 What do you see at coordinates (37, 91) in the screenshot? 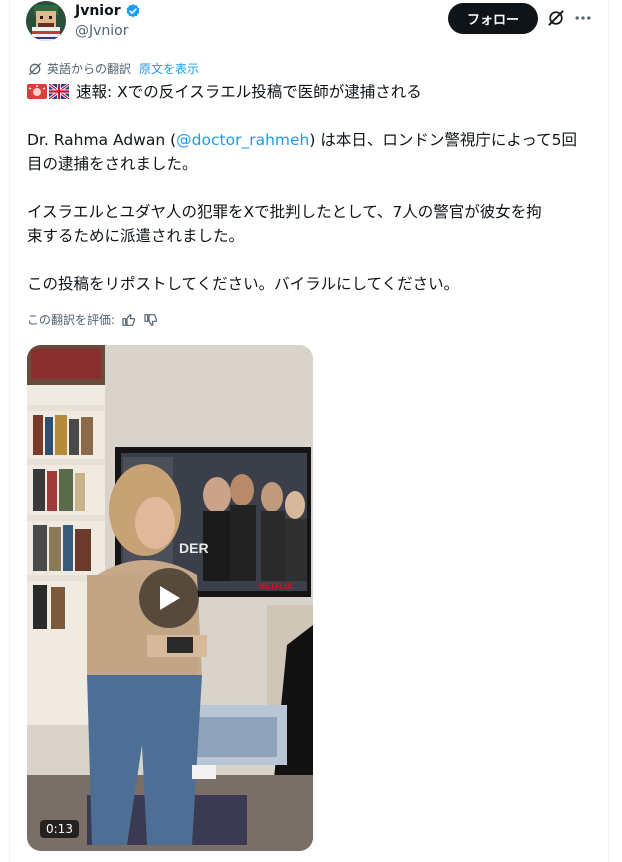
I see `rotating-light-icon` at bounding box center [37, 91].